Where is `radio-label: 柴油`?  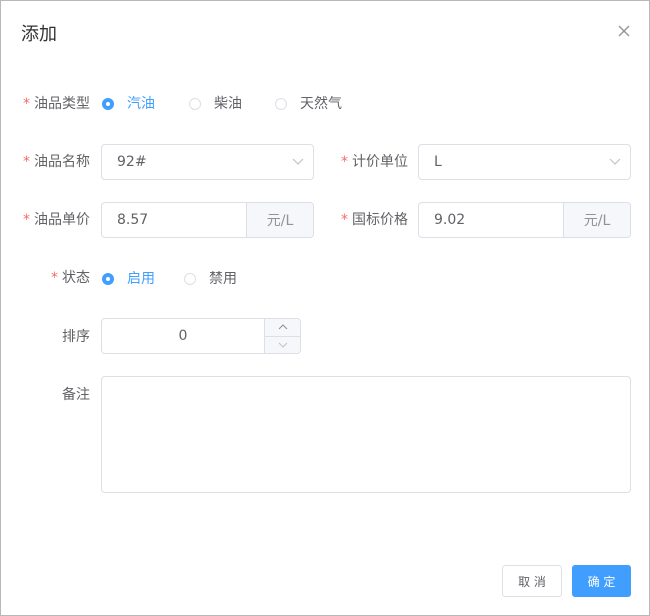 radio-label: 柴油 is located at coordinates (228, 104).